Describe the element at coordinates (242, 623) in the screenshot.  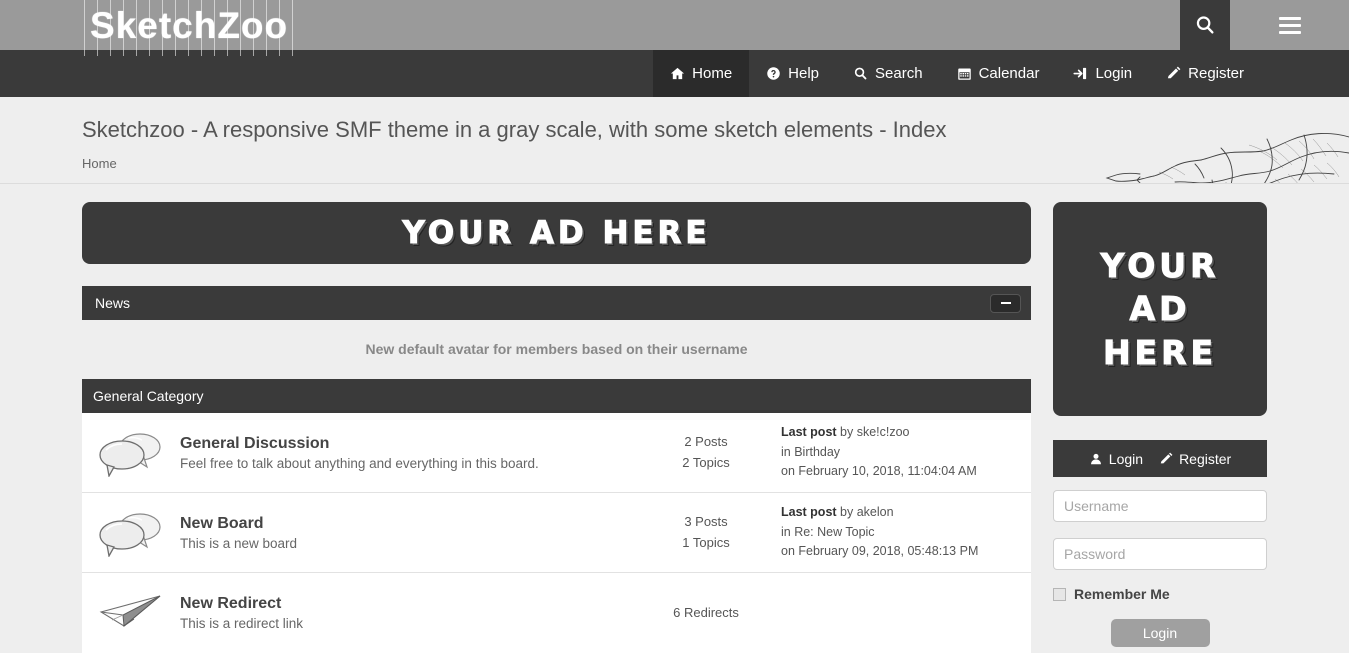
I see `board-description: This is a redirect link` at that location.